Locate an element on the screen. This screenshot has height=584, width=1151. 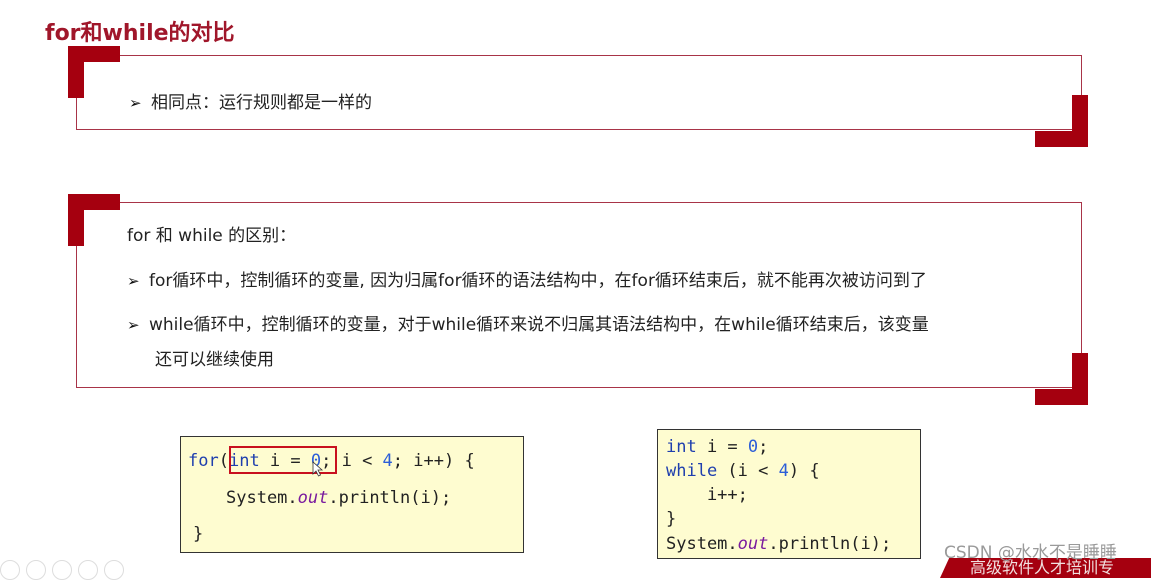
code-line: while (i < 4) { is located at coordinates (743, 471).